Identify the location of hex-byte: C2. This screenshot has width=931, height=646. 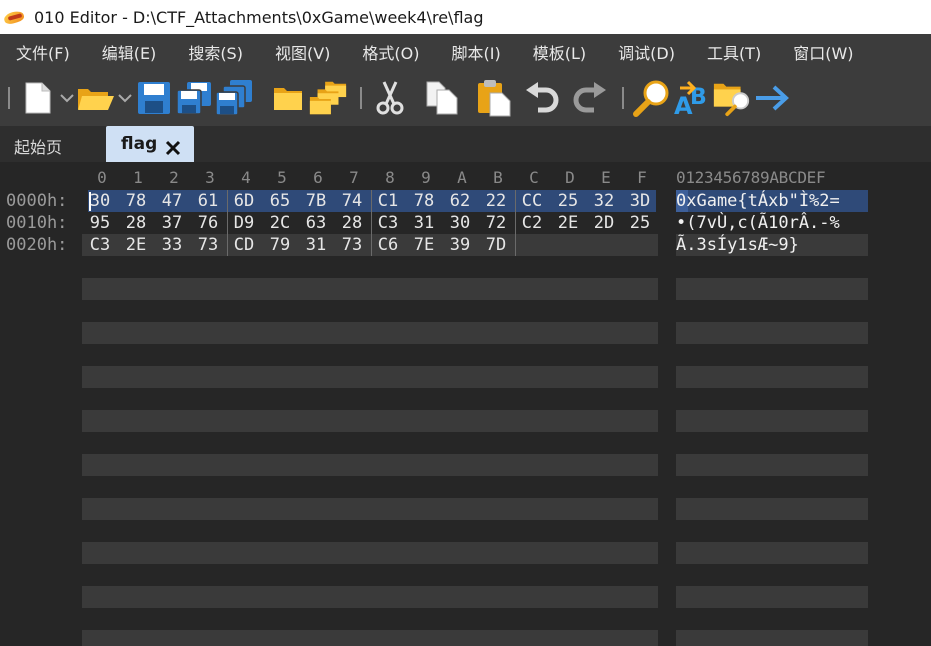
(532, 223).